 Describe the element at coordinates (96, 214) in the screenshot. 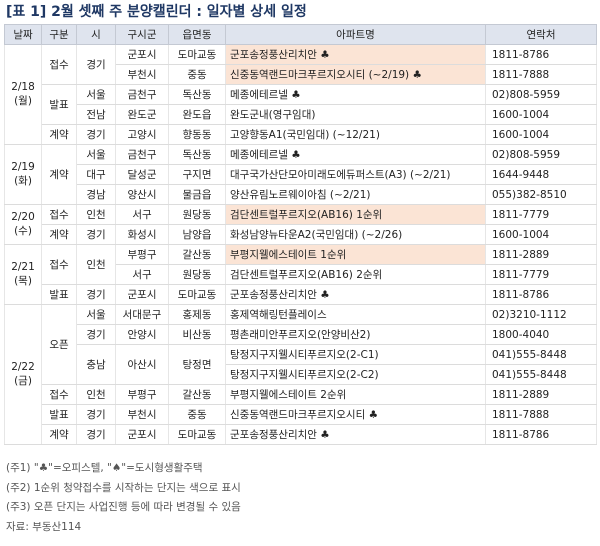

I see `city-cell: 인천` at that location.